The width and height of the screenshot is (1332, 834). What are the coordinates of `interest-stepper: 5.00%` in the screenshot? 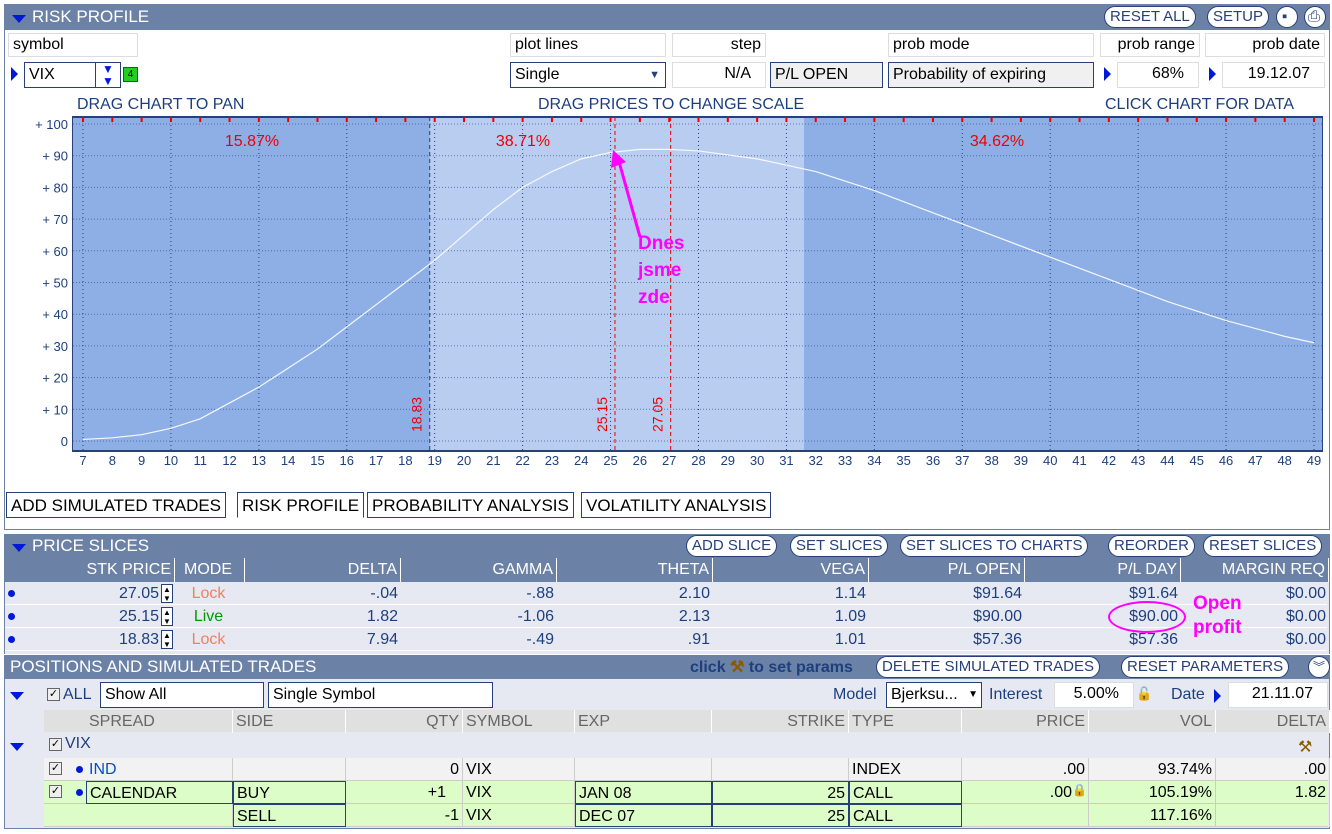 It's located at (1094, 695).